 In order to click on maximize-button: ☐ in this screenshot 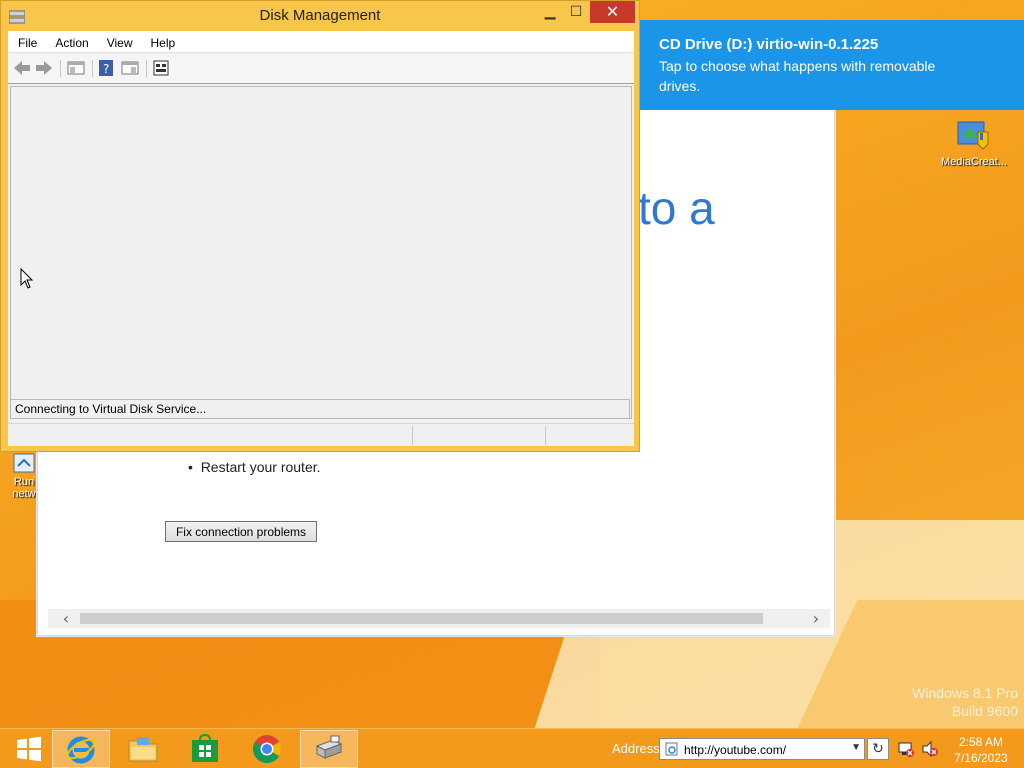, I will do `click(576, 12)`.